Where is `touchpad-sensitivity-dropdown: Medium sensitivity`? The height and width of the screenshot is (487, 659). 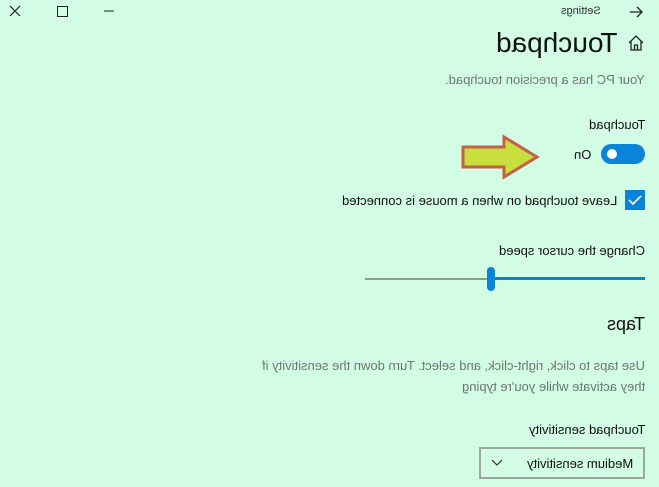
touchpad-sensitivity-dropdown: Medium sensitivity is located at coordinates (562, 463).